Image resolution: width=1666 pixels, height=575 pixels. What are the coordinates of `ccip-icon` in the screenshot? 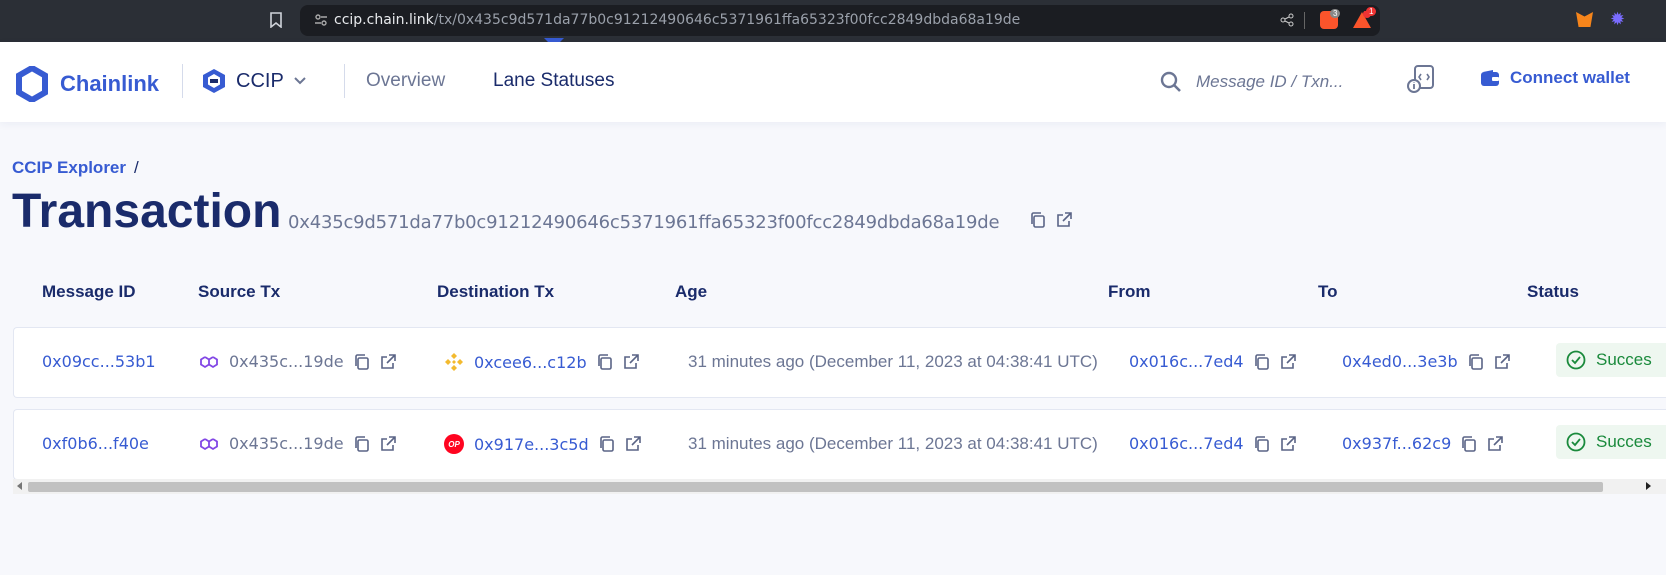 It's located at (214, 81).